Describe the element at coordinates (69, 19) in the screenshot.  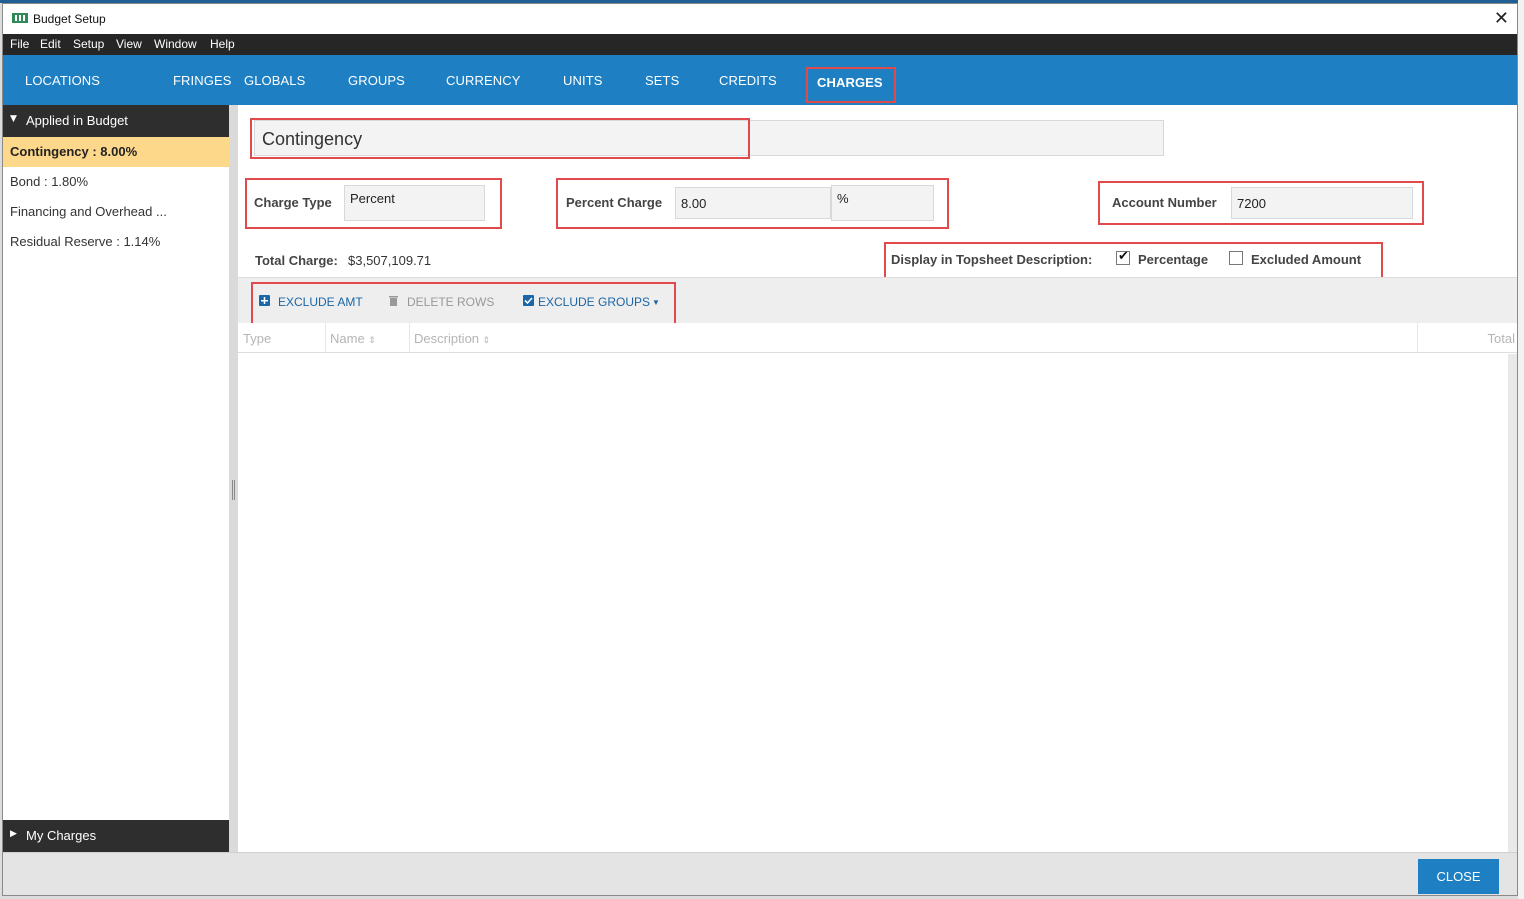
I see `window-title: Budget Setup` at that location.